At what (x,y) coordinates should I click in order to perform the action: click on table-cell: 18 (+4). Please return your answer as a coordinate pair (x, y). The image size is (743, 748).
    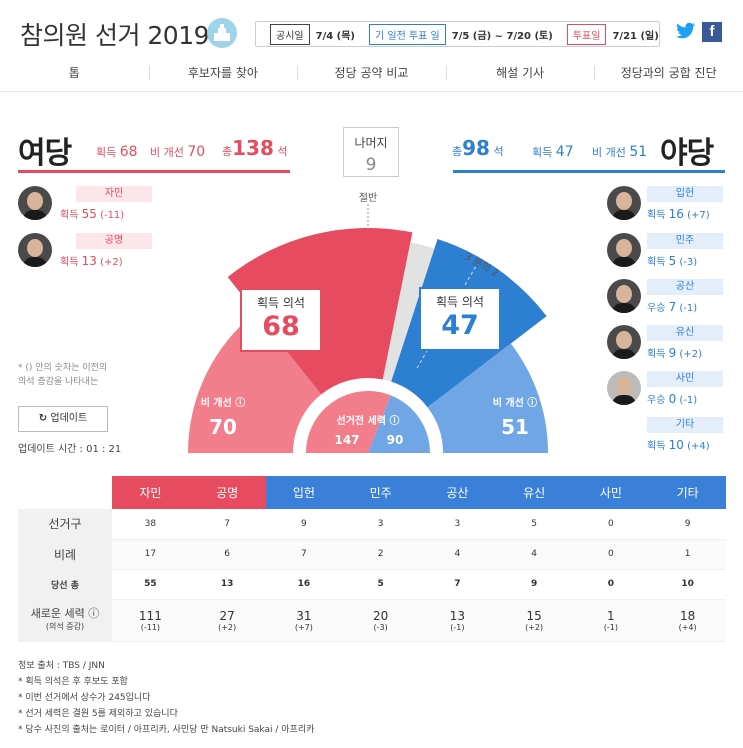
    Looking at the image, I should click on (687, 620).